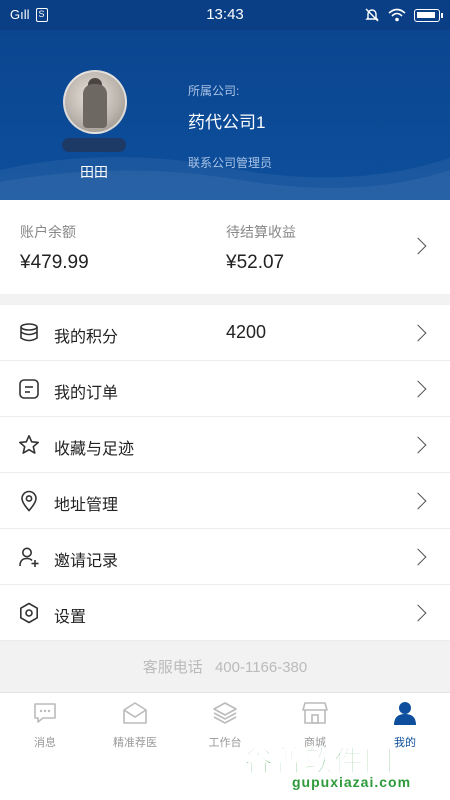 The height and width of the screenshot is (800, 450). What do you see at coordinates (225, 613) in the screenshot?
I see `menu-item-settings: 设置` at bounding box center [225, 613].